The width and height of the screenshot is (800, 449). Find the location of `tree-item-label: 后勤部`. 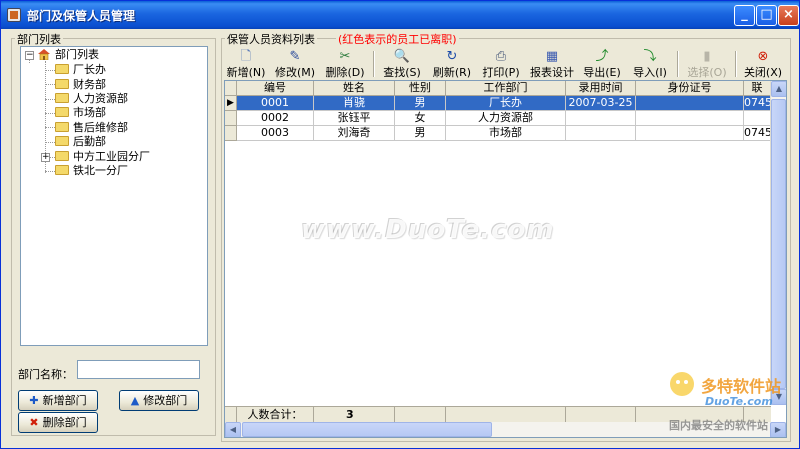

tree-item-label: 后勤部 is located at coordinates (89, 141).